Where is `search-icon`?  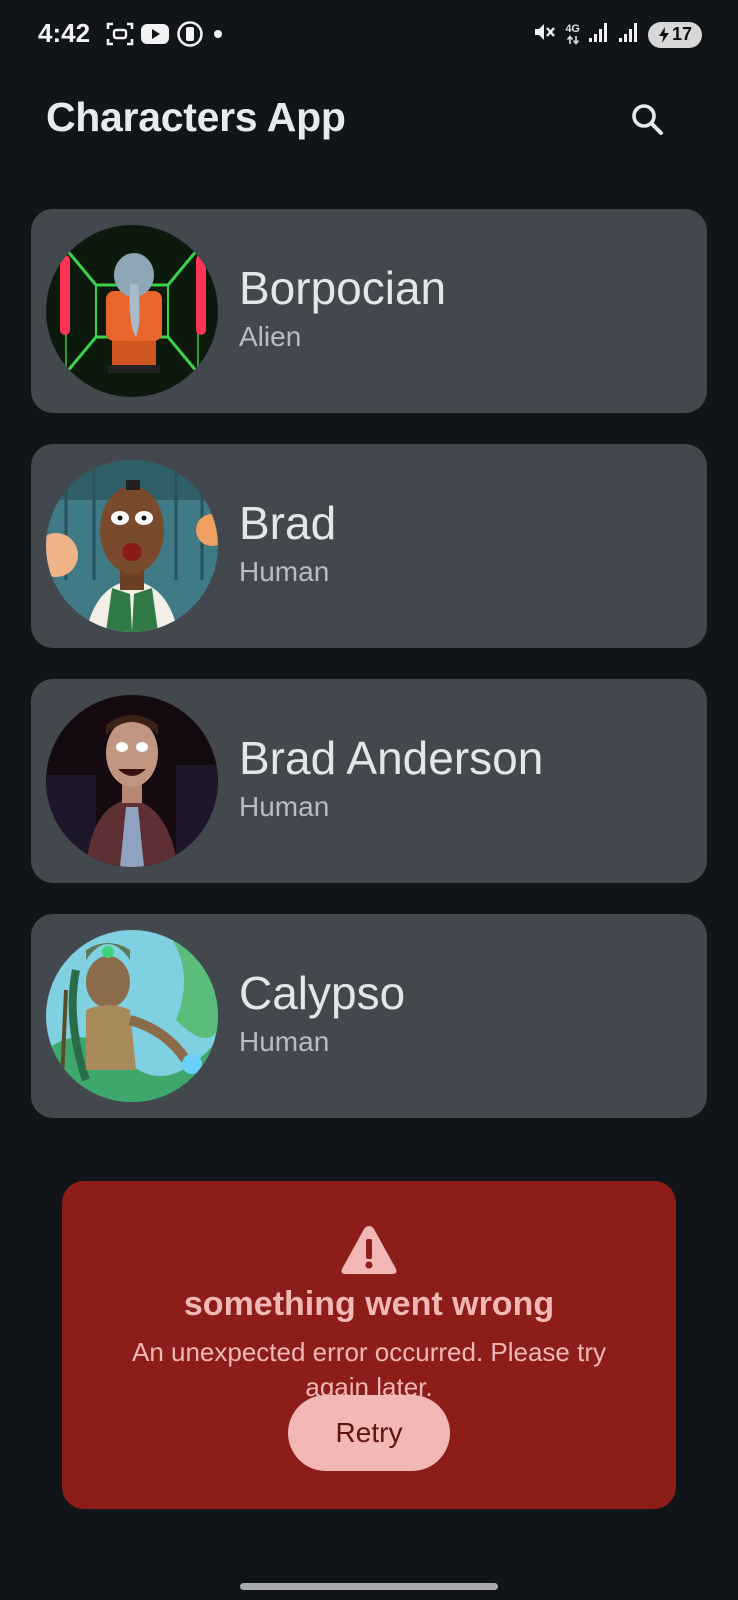 search-icon is located at coordinates (647, 119).